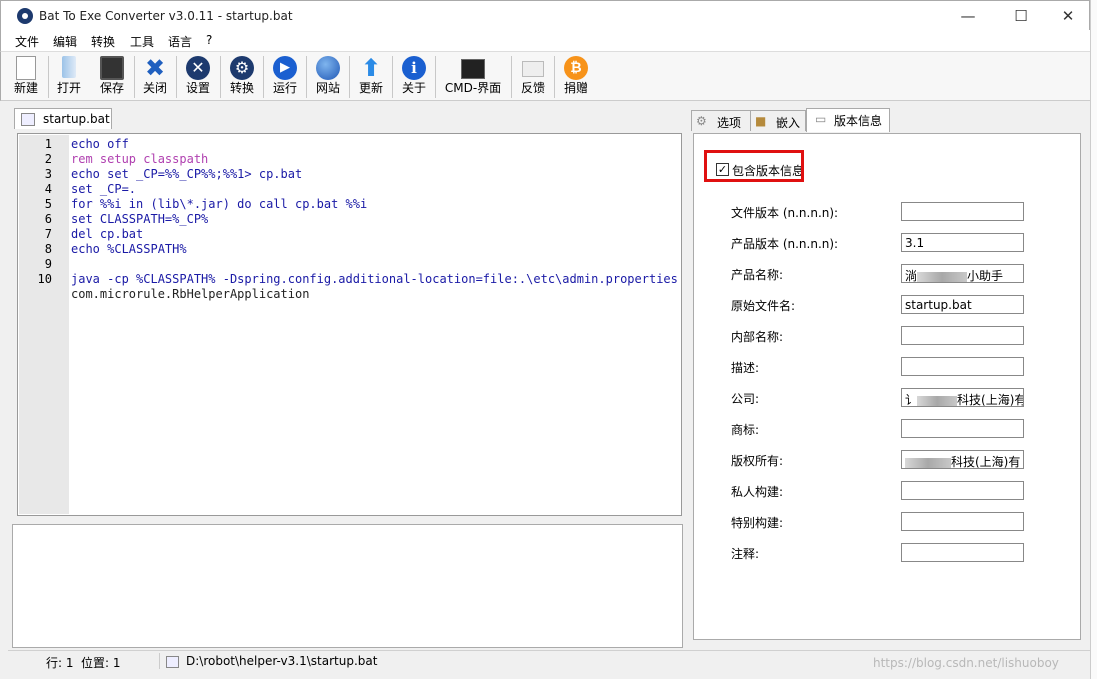 This screenshot has width=1097, height=679. What do you see at coordinates (328, 68) in the screenshot?
I see `globe-icon` at bounding box center [328, 68].